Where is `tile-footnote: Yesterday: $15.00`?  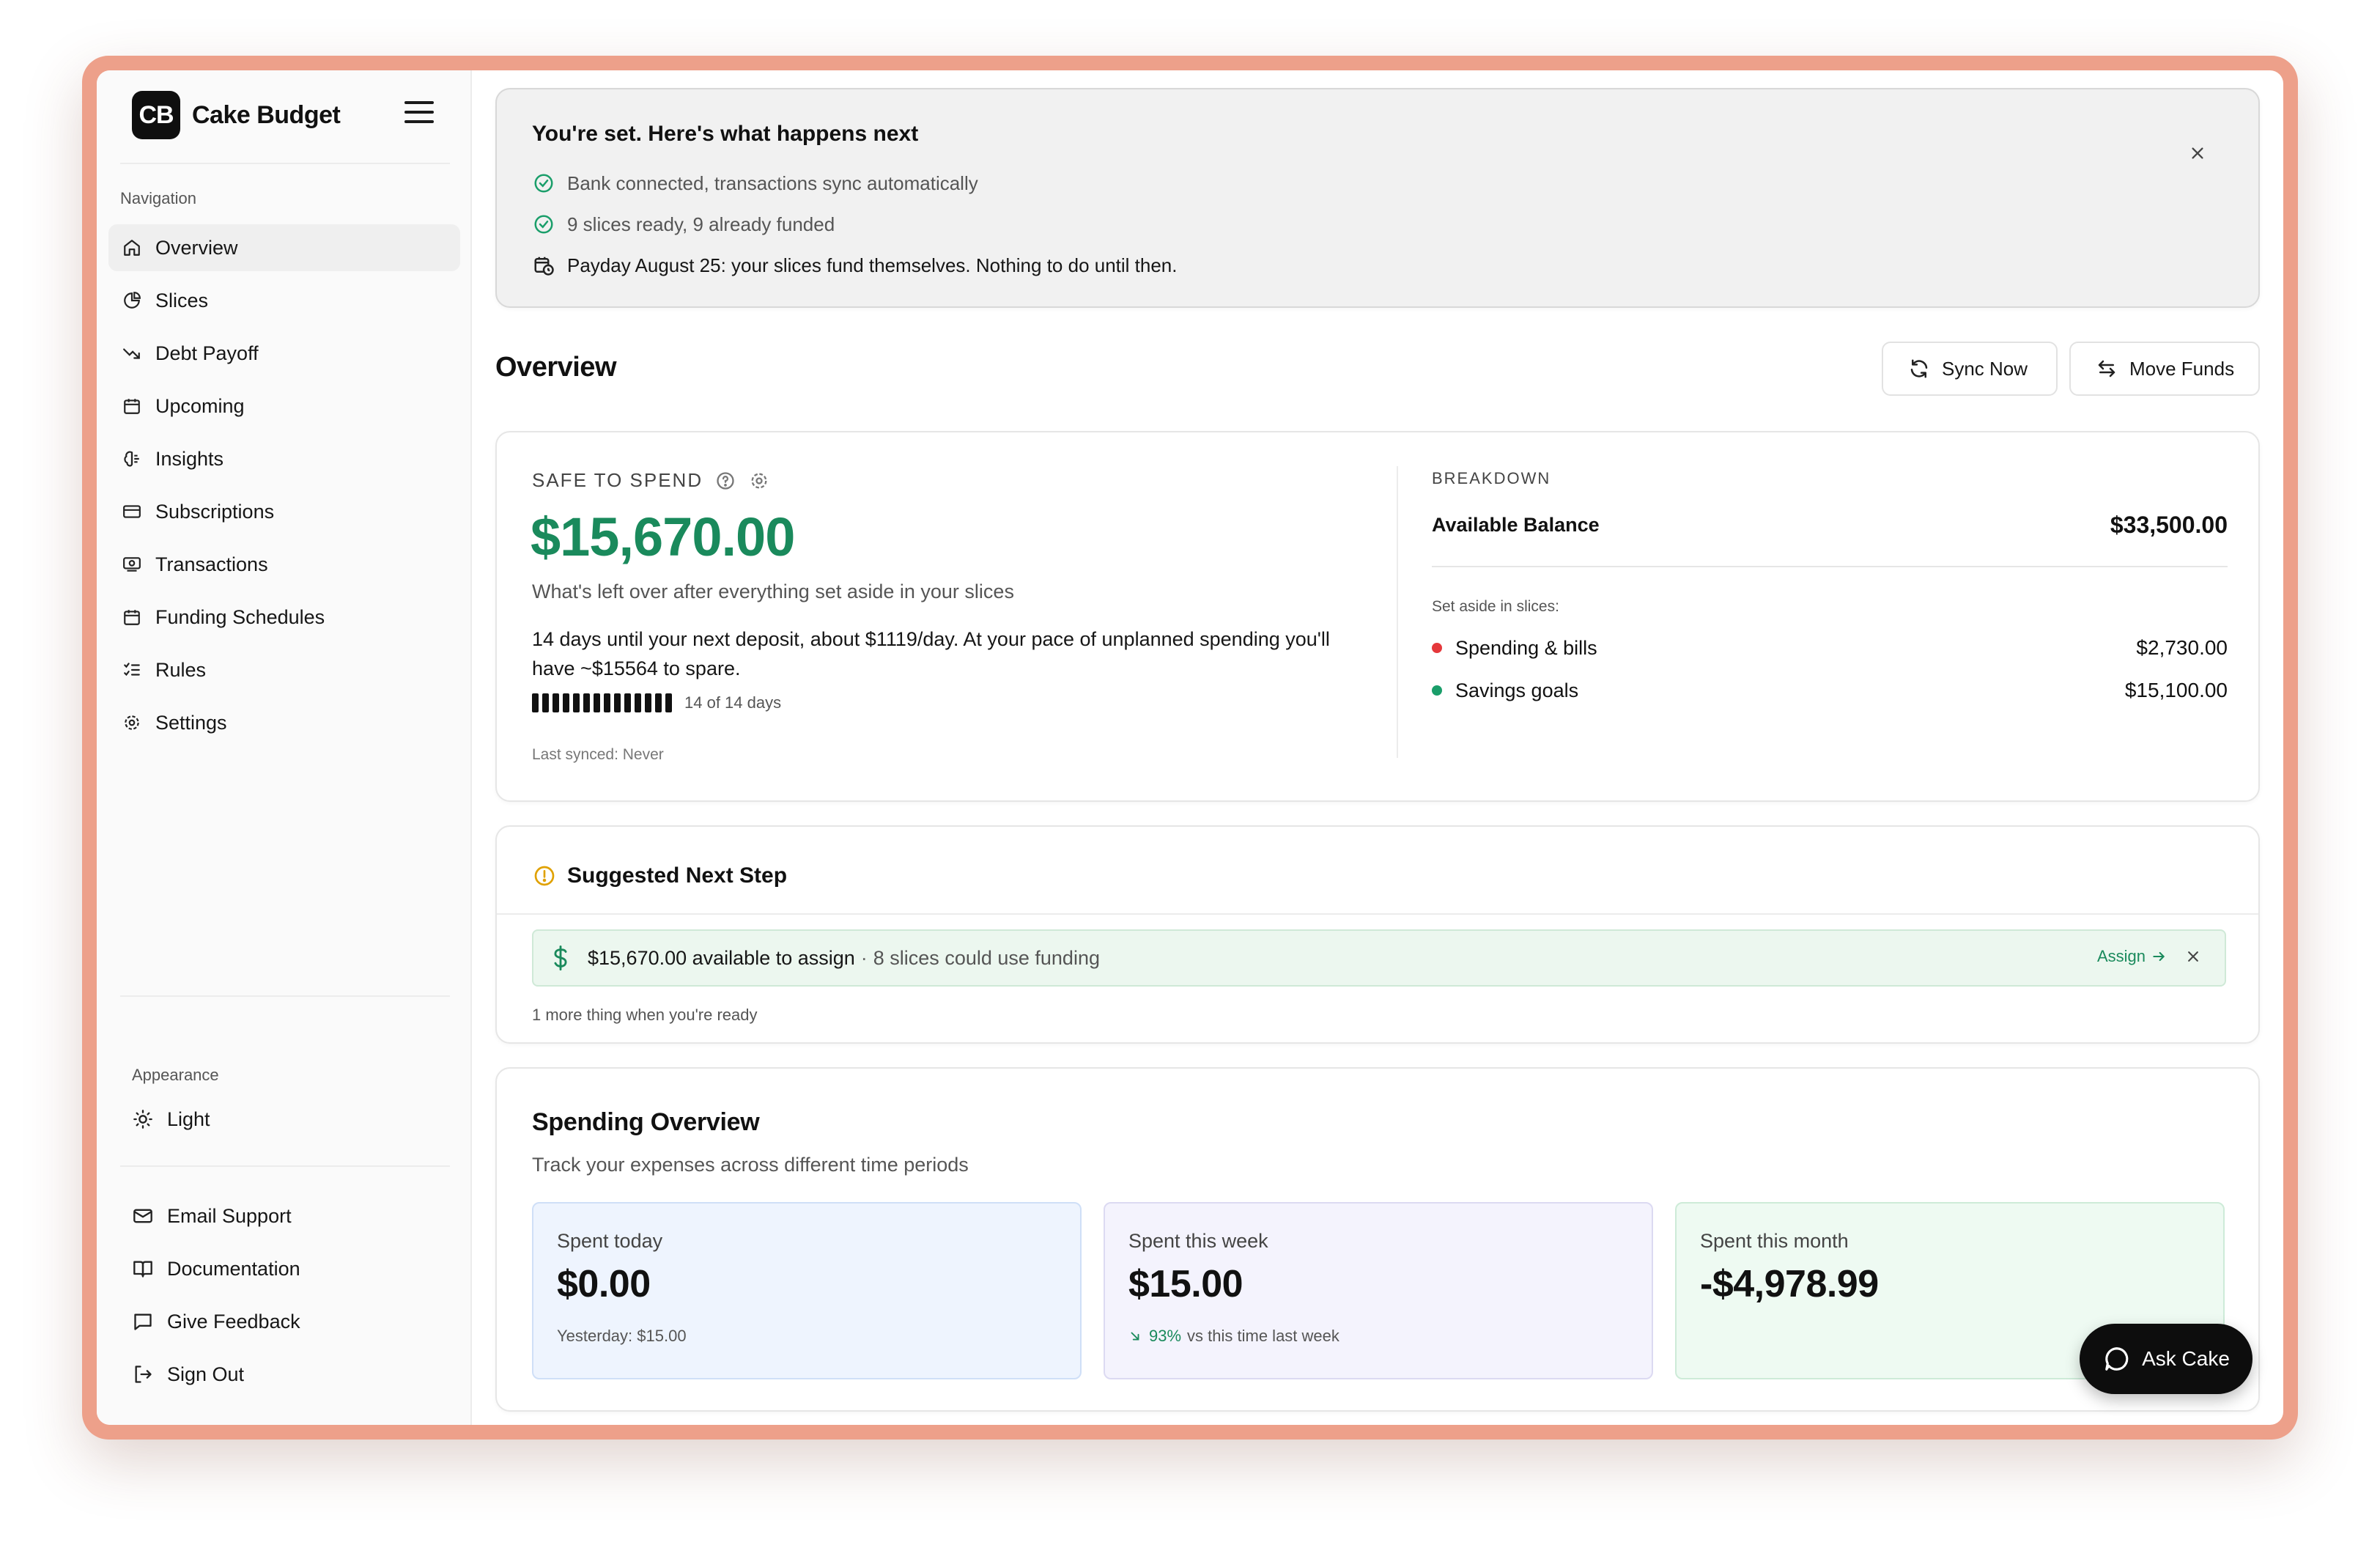
tile-footnote: Yesterday: $15.00 is located at coordinates (622, 1336).